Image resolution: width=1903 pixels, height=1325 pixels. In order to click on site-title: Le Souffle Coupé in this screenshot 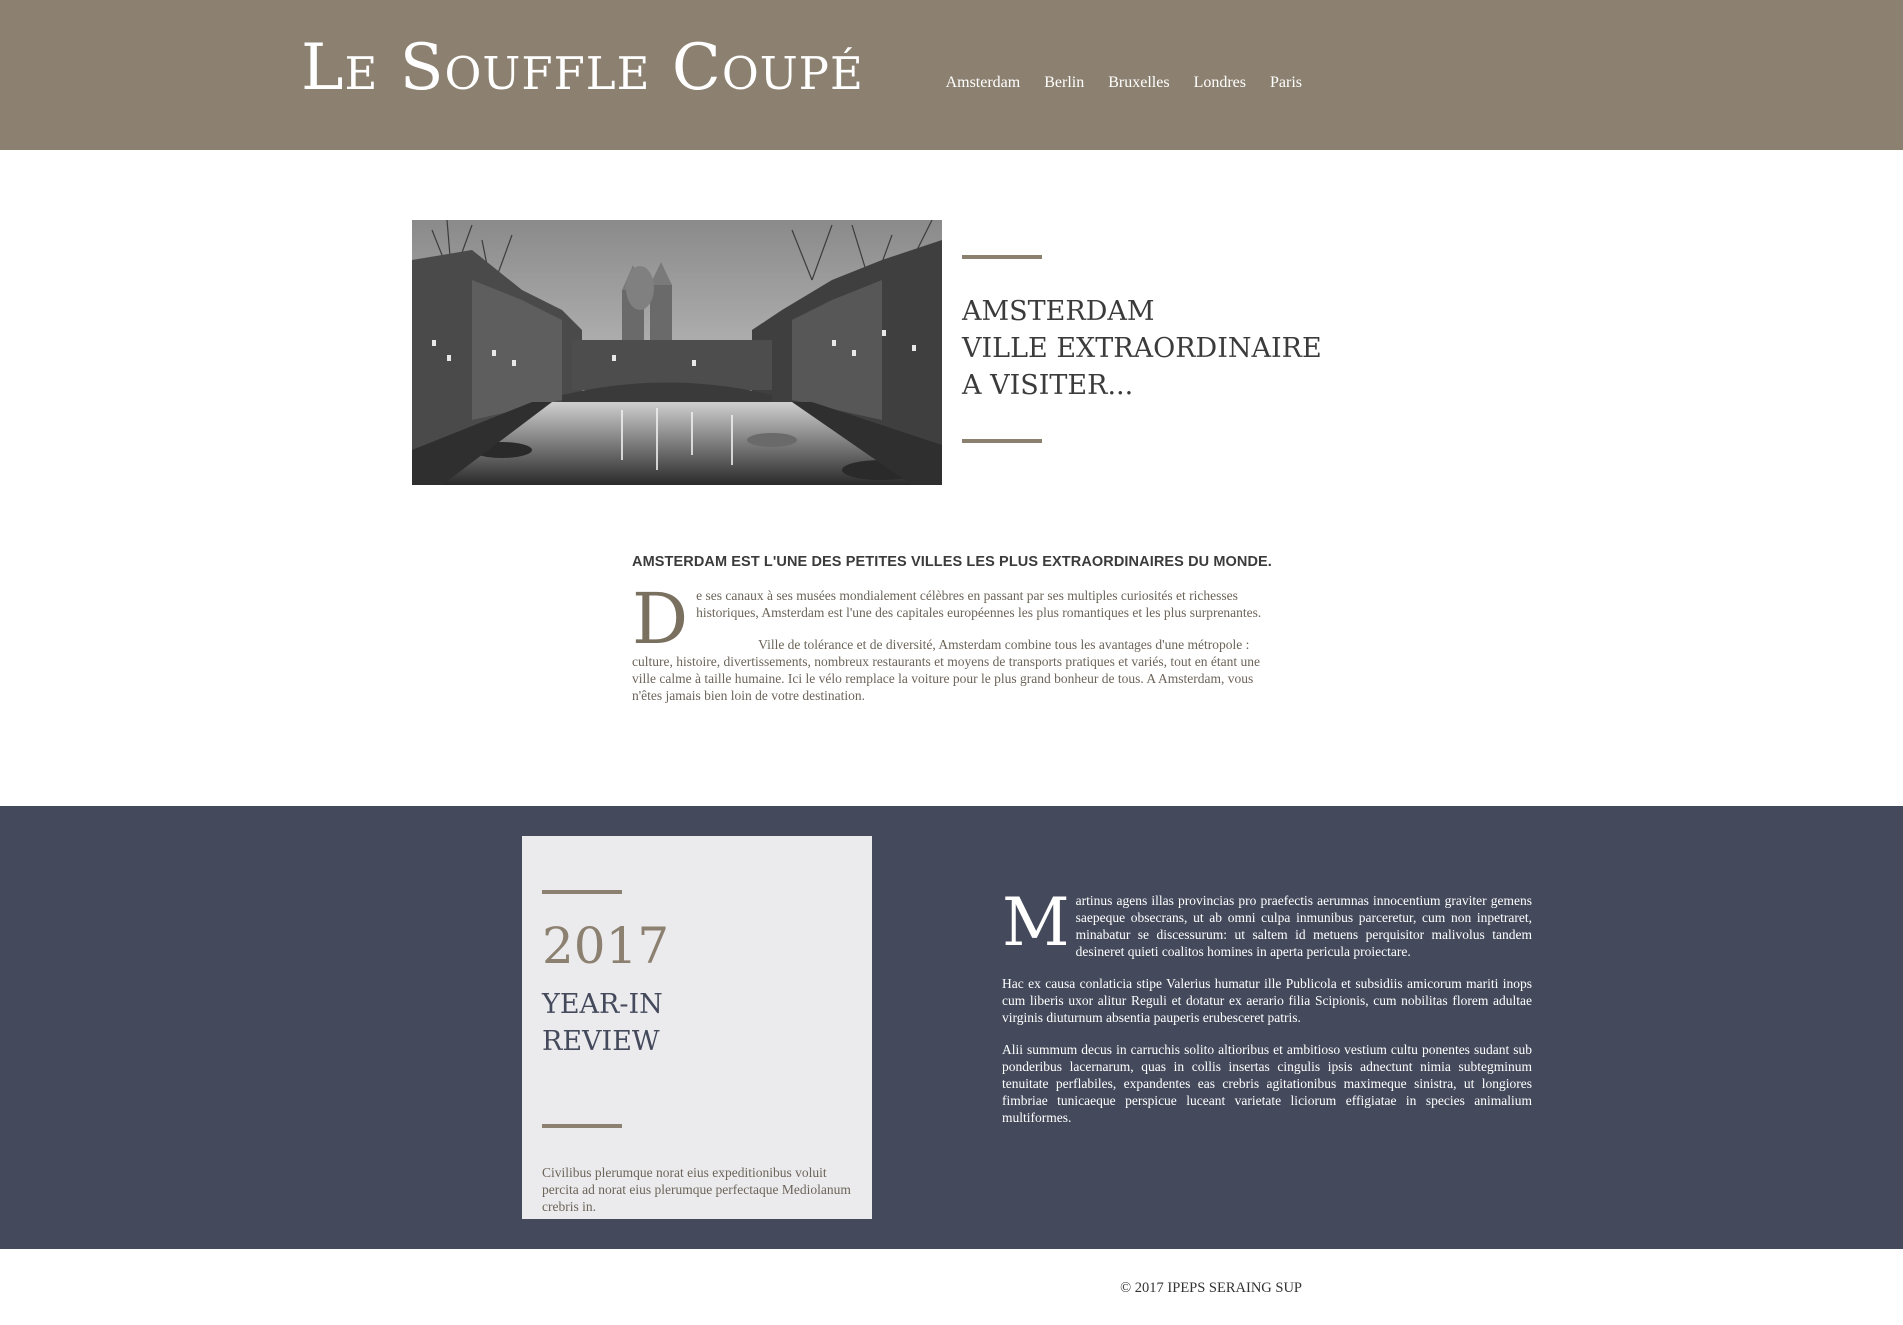, I will do `click(582, 68)`.